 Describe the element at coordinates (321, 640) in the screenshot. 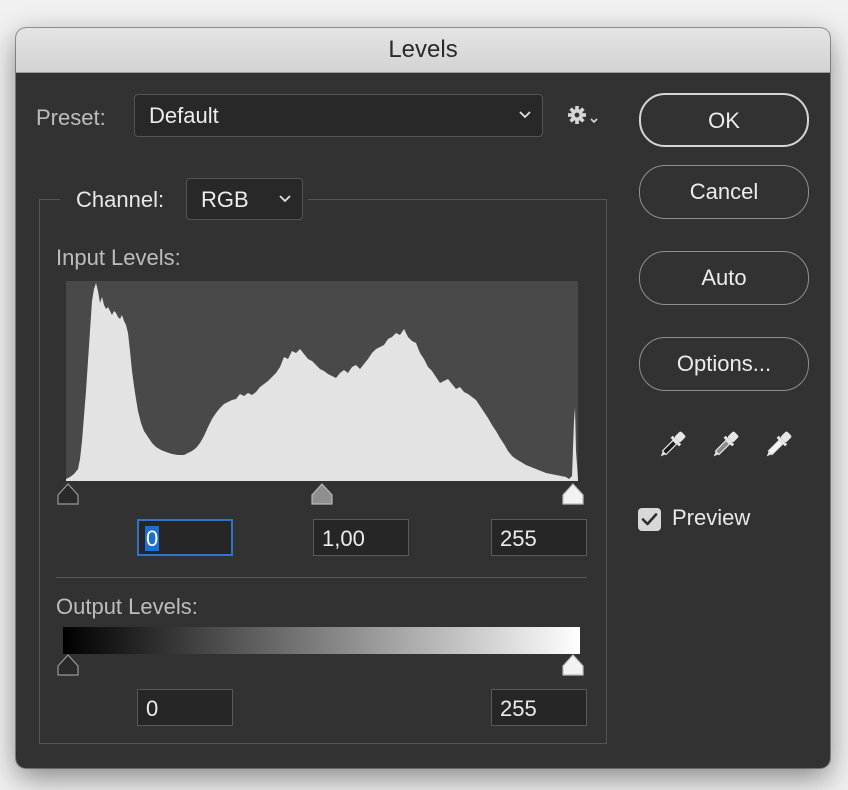

I see `output-gradient-bar` at that location.